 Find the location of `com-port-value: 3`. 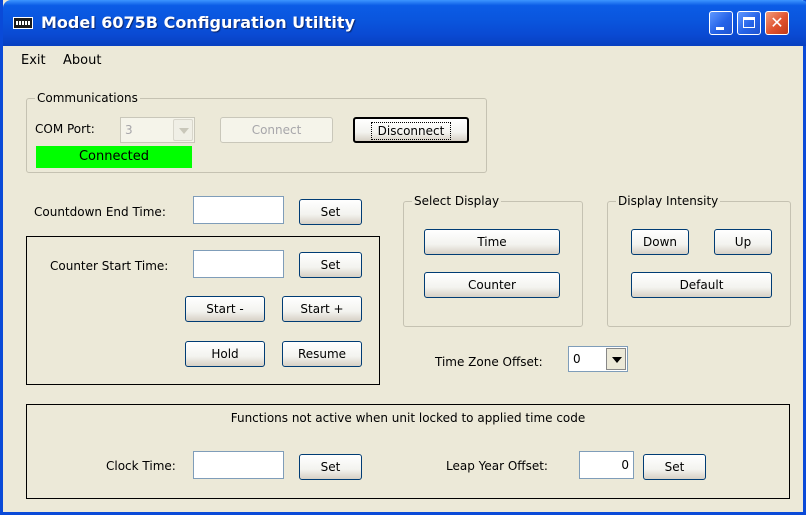

com-port-value: 3 is located at coordinates (129, 130).